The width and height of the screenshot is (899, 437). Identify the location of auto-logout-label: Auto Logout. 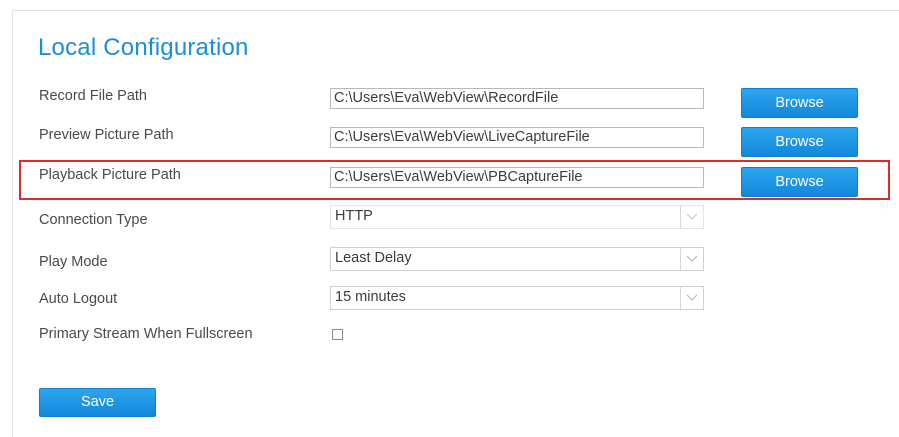
(78, 299).